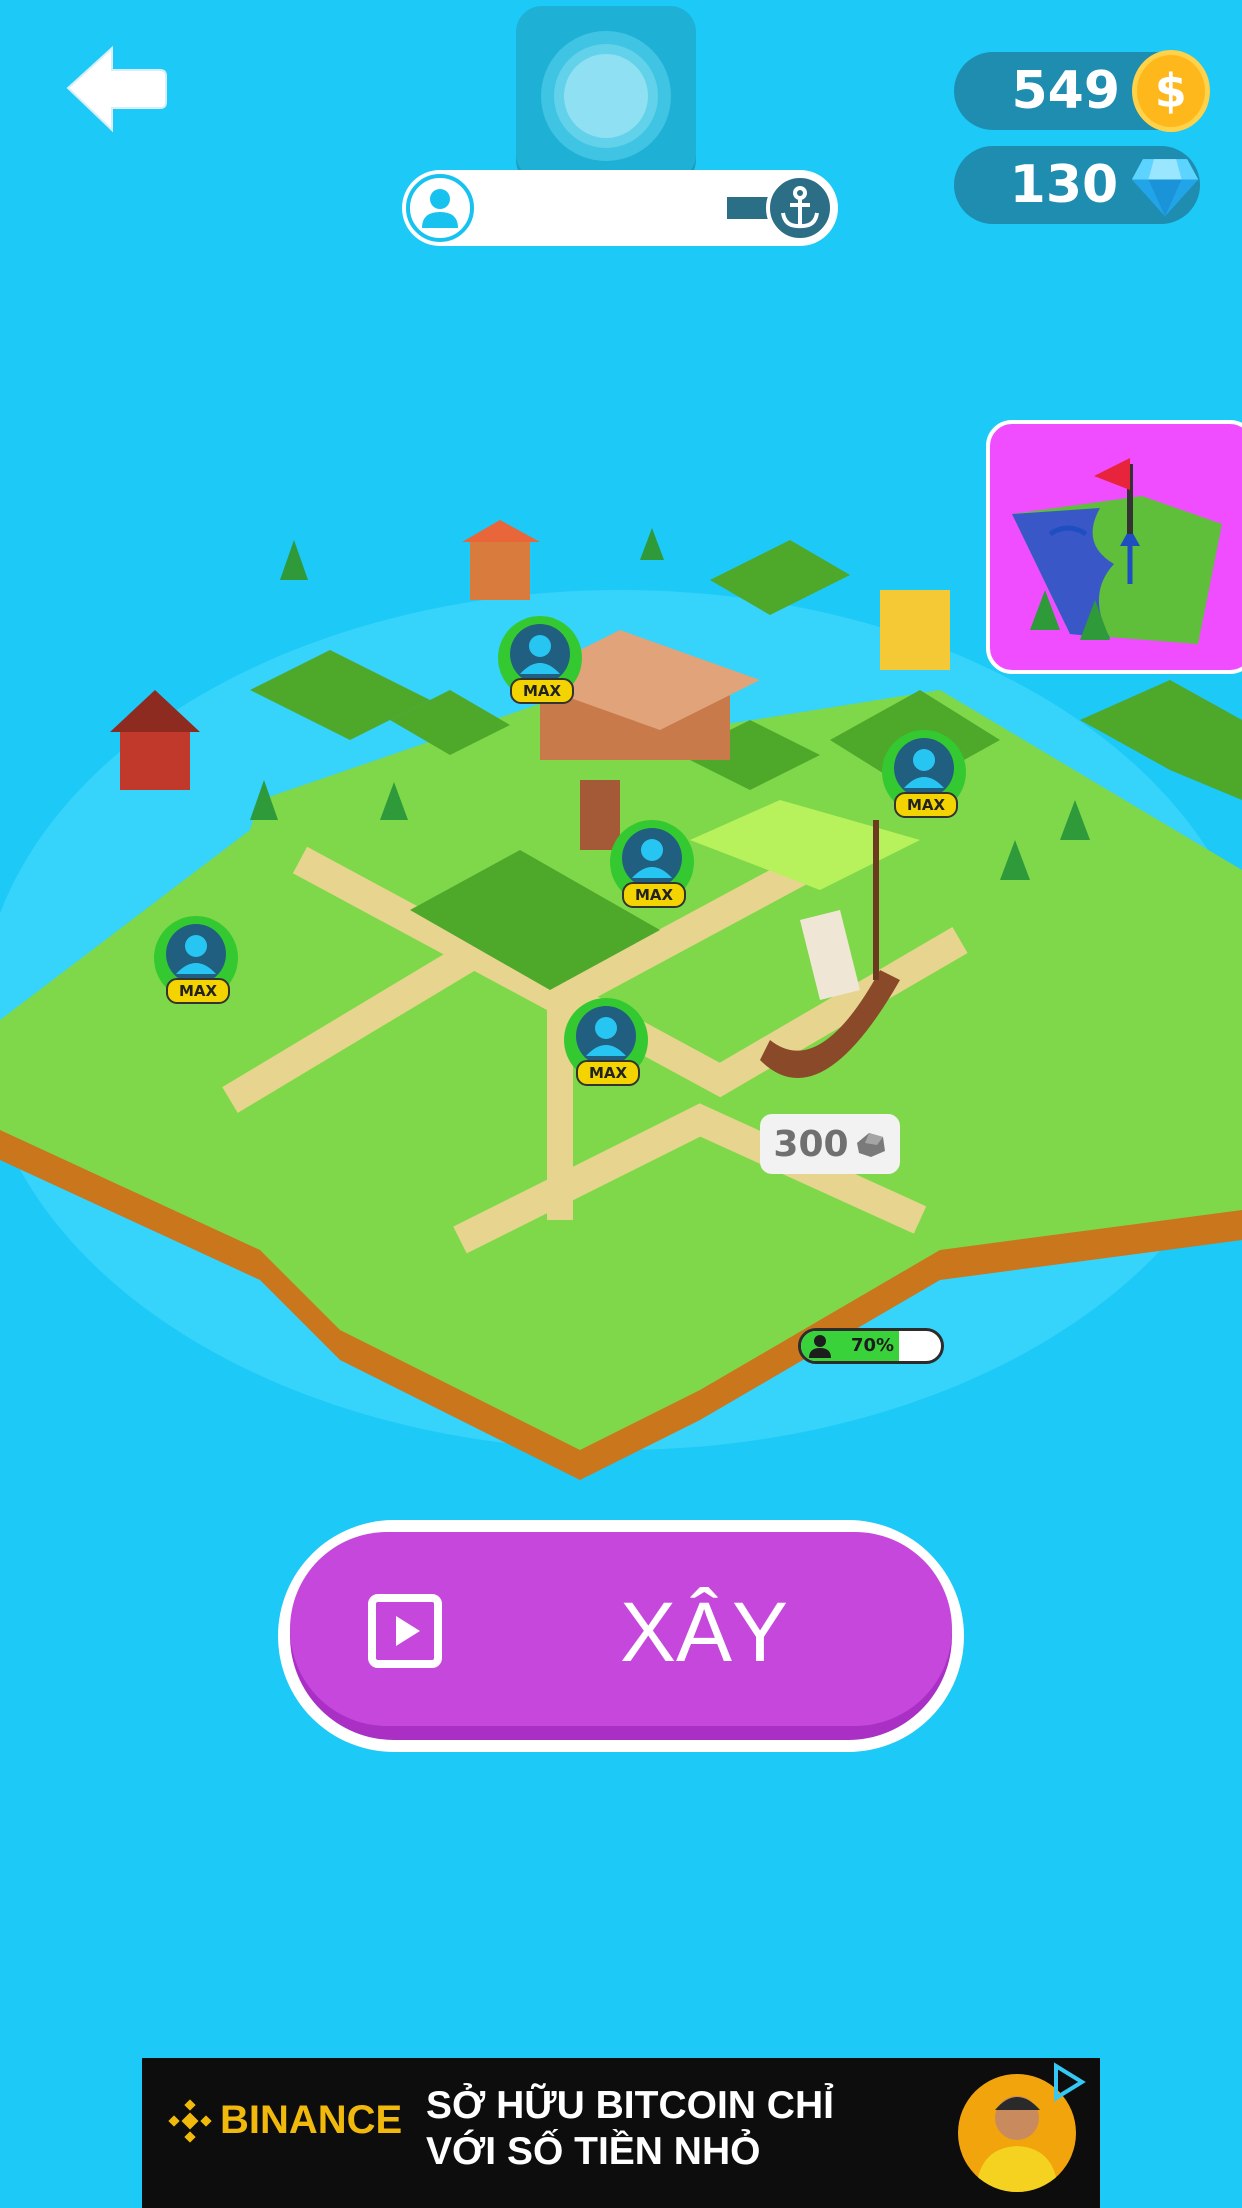 The height and width of the screenshot is (2208, 1242). What do you see at coordinates (820, 1346) in the screenshot?
I see `passenger-icon` at bounding box center [820, 1346].